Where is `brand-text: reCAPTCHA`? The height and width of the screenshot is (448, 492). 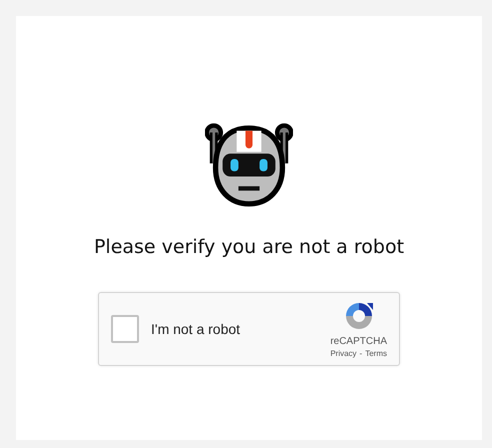
brand-text: reCAPTCHA is located at coordinates (358, 341).